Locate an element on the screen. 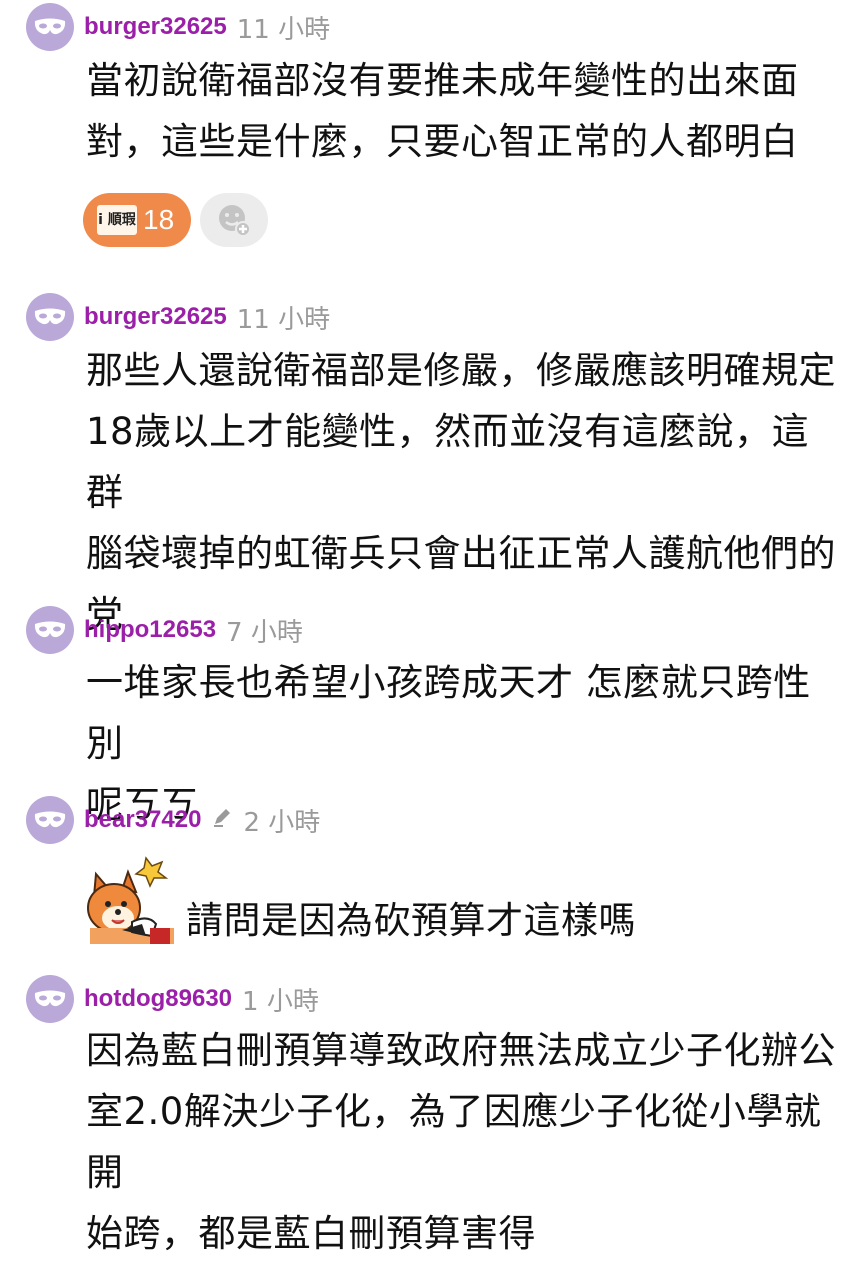 This screenshot has width=858, height=1264. reaction-count: 18 is located at coordinates (159, 219).